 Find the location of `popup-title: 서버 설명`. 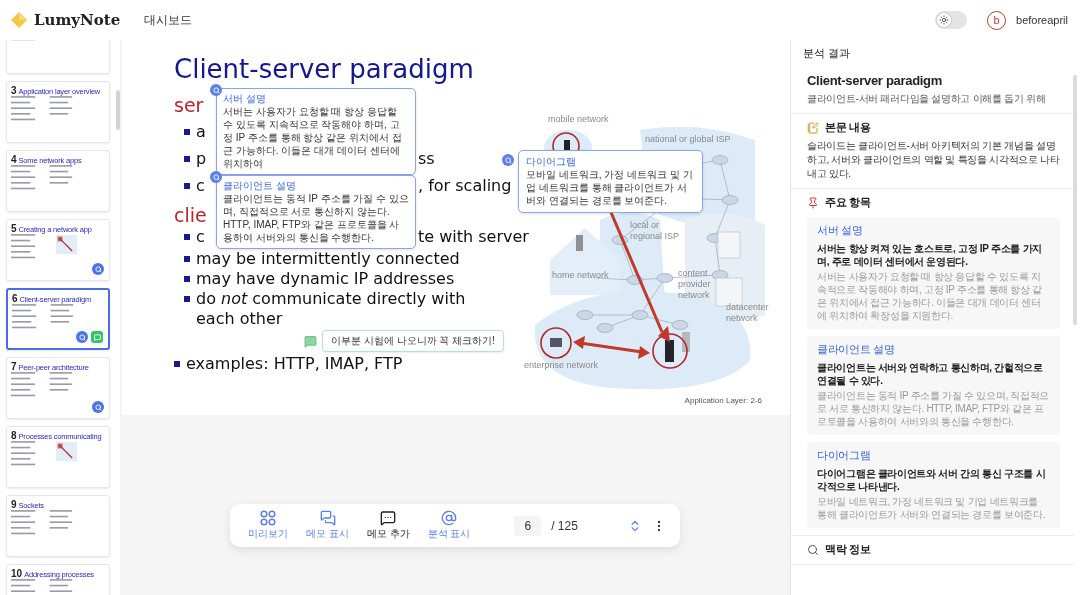

popup-title: 서버 설명 is located at coordinates (245, 98).